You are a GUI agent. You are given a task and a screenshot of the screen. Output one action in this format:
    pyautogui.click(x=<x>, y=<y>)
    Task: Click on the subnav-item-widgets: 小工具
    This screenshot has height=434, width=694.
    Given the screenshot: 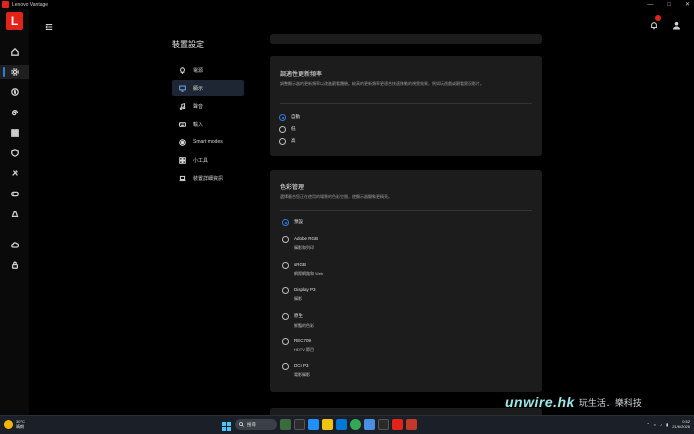 What is the action you would take?
    pyautogui.click(x=208, y=160)
    